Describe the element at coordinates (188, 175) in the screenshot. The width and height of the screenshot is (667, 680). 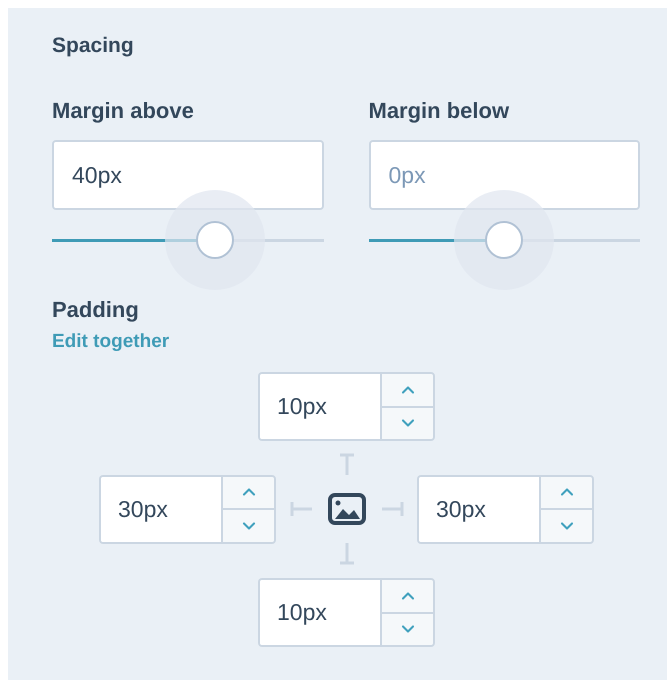
I see `input-field: 40px` at that location.